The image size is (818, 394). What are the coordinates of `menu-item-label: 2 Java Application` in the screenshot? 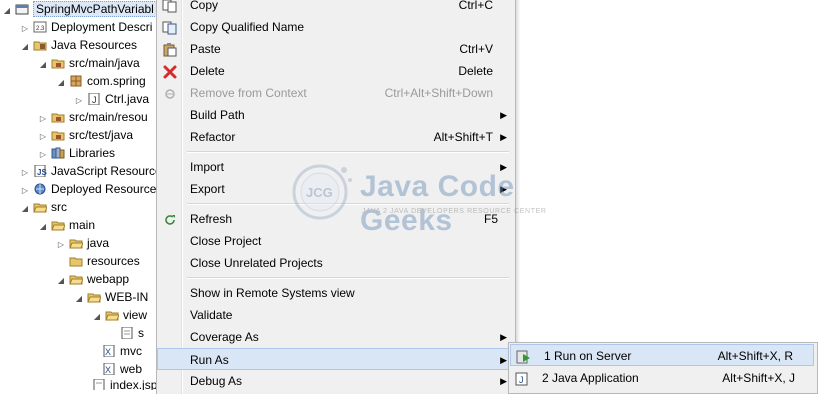 It's located at (590, 378).